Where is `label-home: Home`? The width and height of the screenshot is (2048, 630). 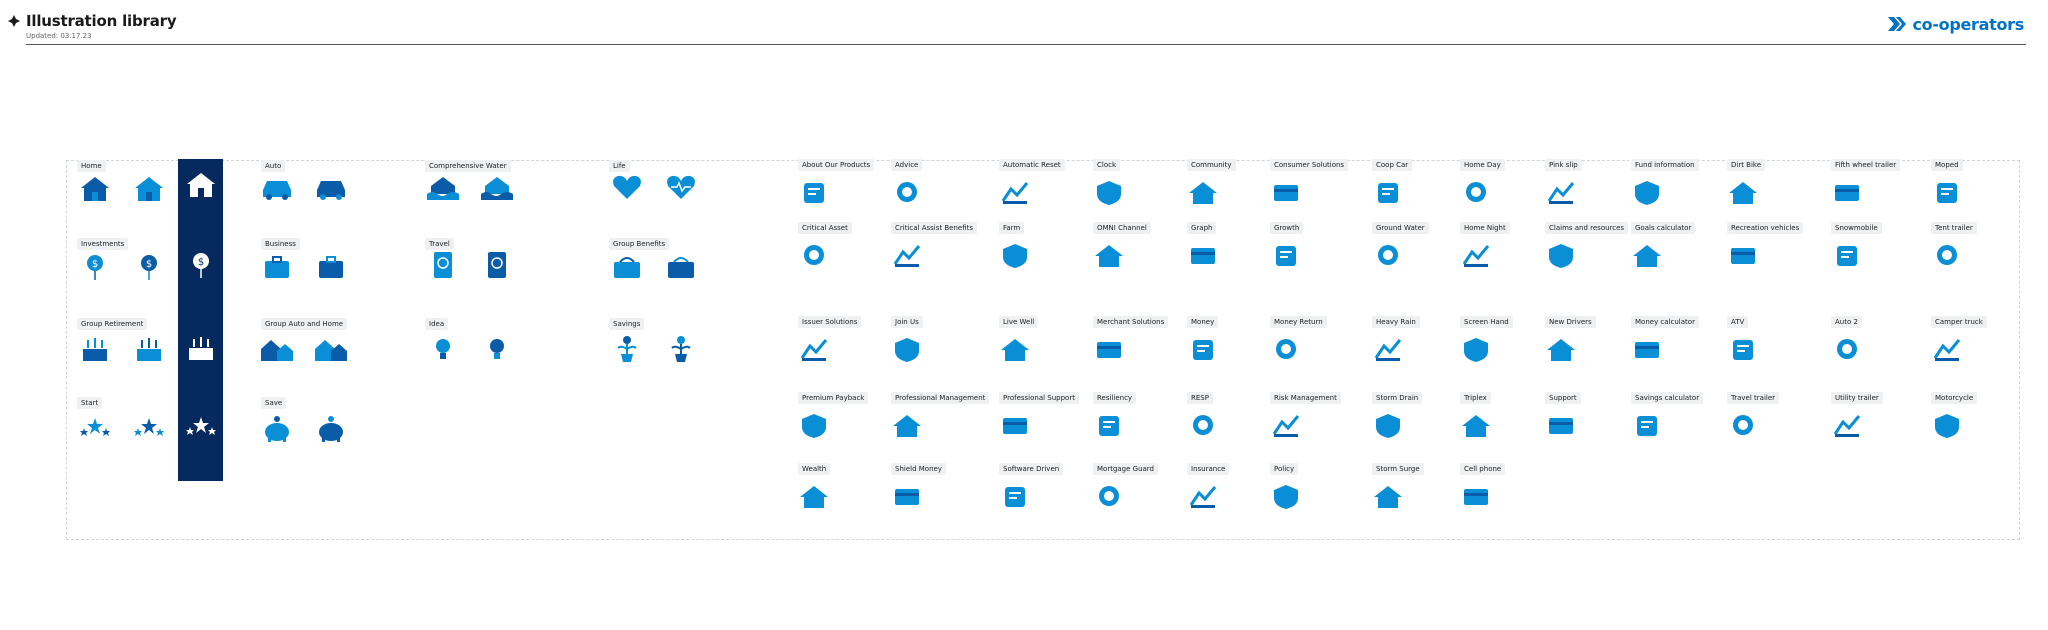 label-home: Home is located at coordinates (91, 166).